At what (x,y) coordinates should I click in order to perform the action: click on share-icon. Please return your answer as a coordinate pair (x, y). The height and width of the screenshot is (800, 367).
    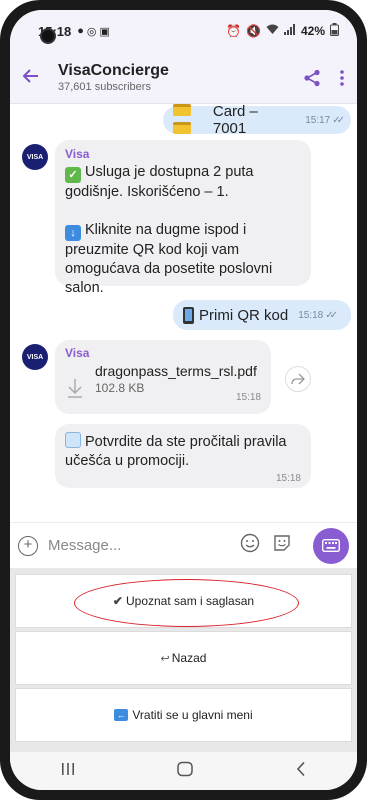
    Looking at the image, I should click on (312, 78).